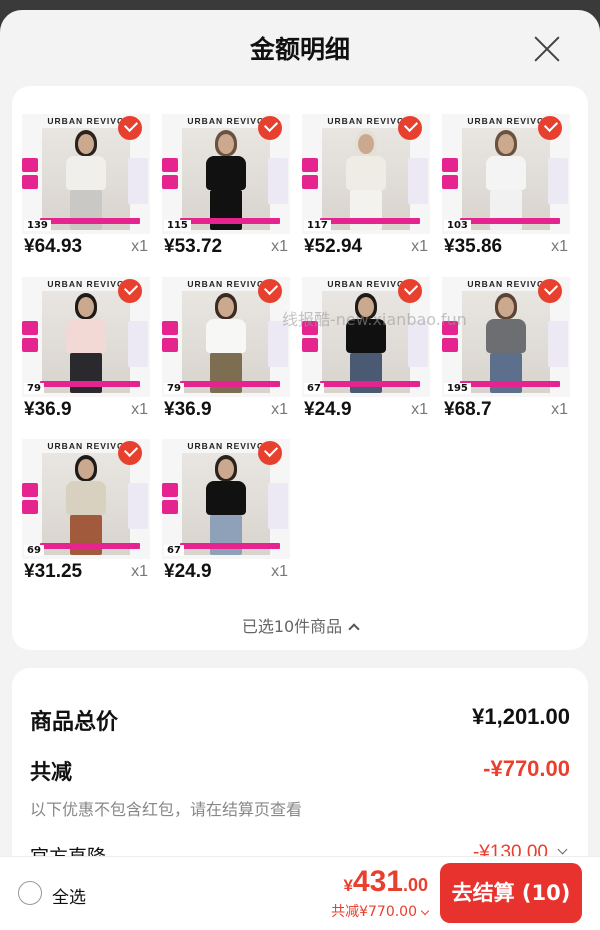 Image resolution: width=600 pixels, height=930 pixels. I want to click on product-thumbnail: URBAN REVIVO 103, so click(506, 174).